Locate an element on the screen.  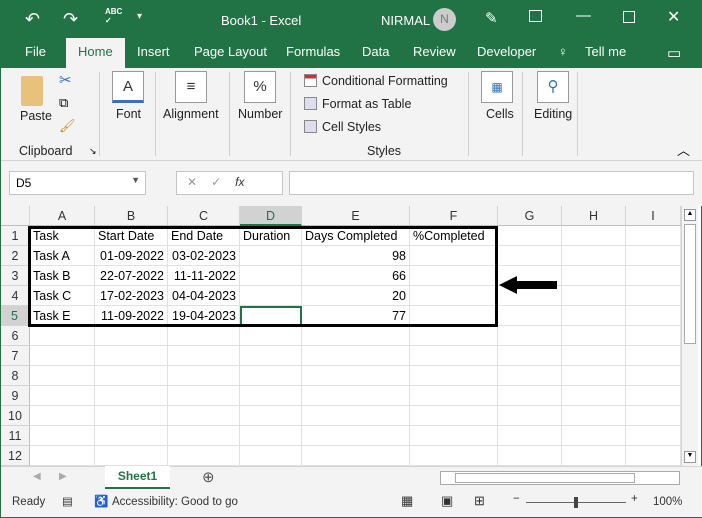
cell-c2: 03-02-2023 is located at coordinates (204, 256).